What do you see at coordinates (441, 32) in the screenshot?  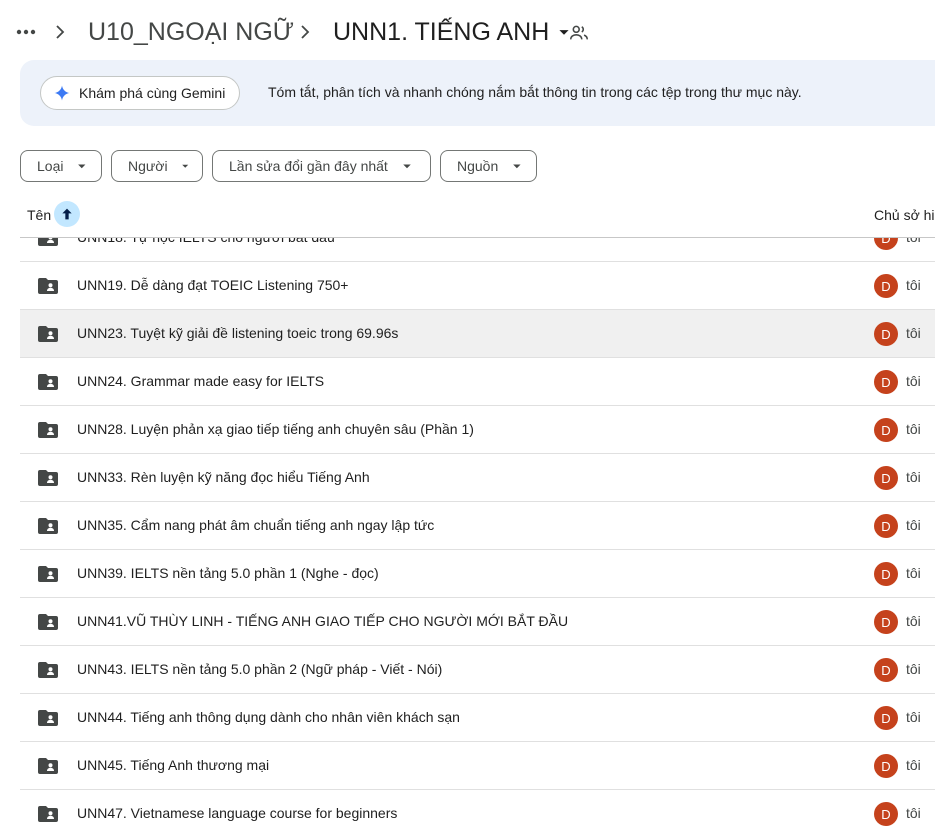 I see `breadcrumb-current-label: UNN1. TIẾNG ANH` at bounding box center [441, 32].